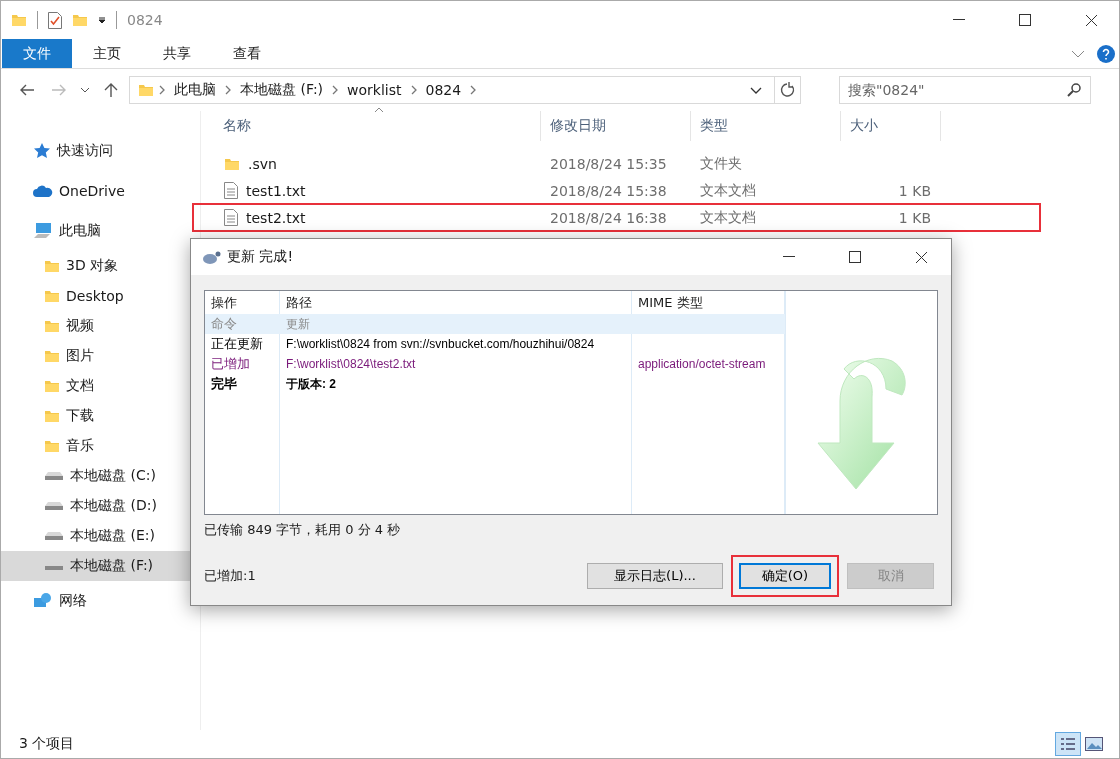 This screenshot has width=1120, height=759. I want to click on help-icon, so click(1106, 53).